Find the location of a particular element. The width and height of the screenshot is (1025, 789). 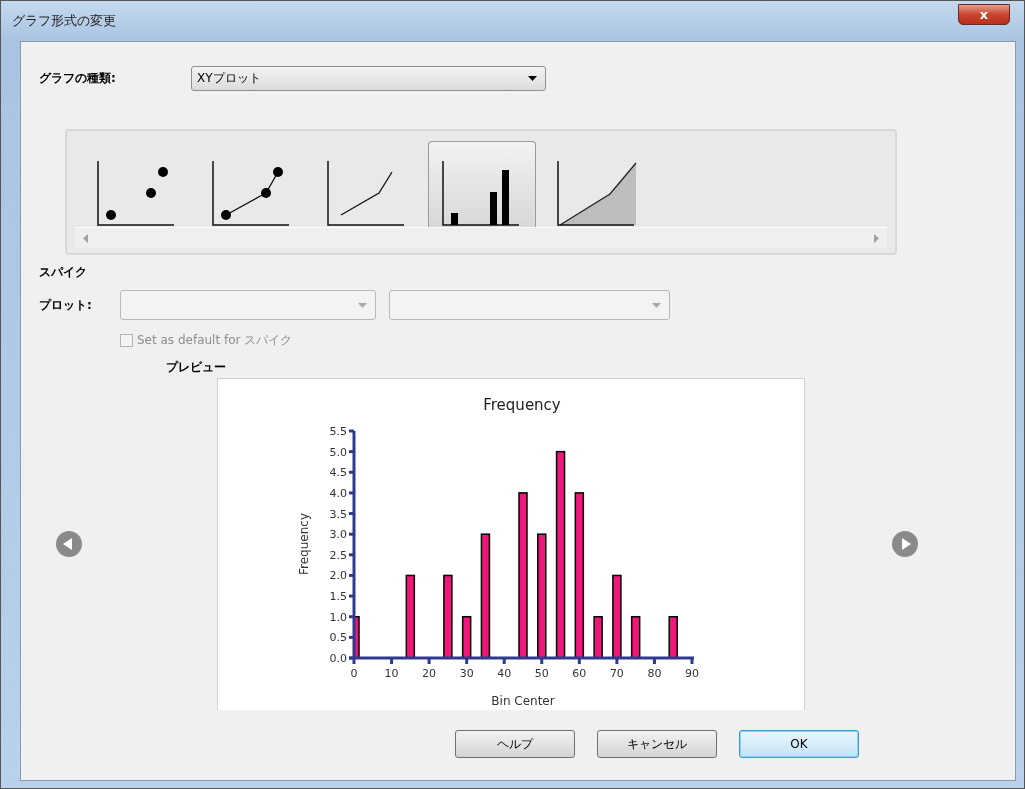

y-tick-label: 3.5 is located at coordinates (338, 514).